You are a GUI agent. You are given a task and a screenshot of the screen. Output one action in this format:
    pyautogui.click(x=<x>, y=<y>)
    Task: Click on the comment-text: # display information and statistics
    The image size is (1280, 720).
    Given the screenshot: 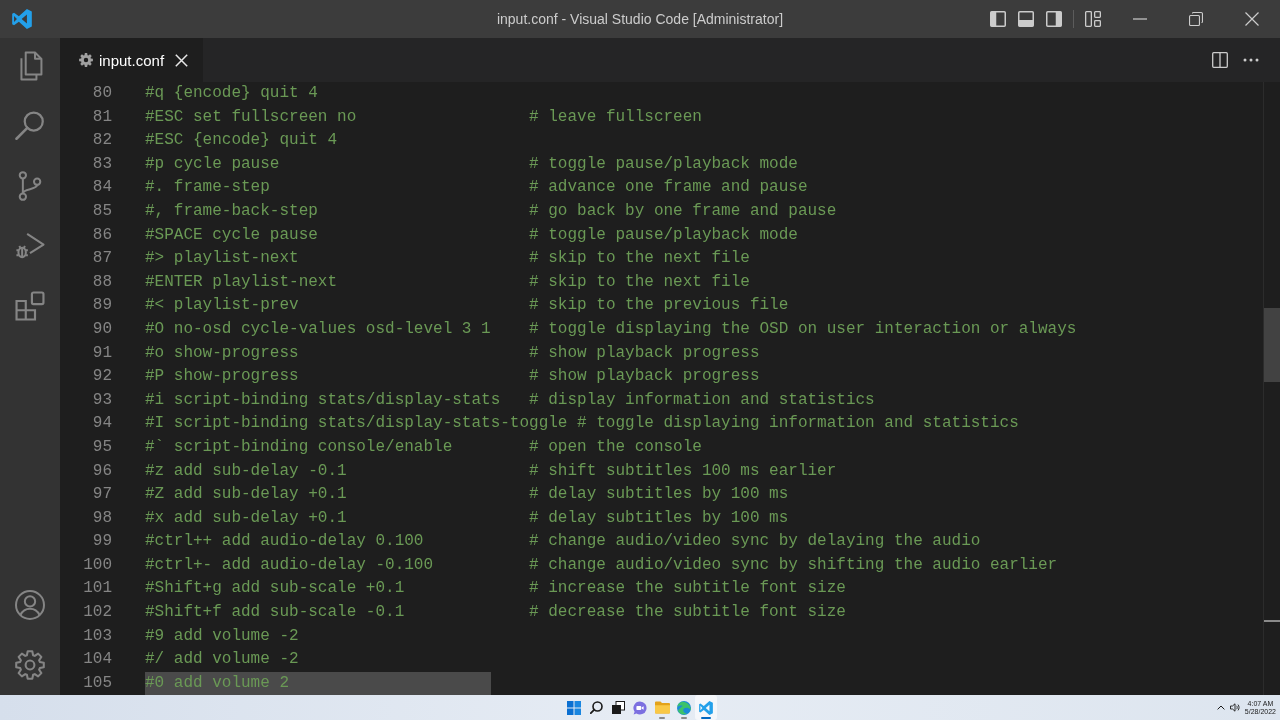 What is the action you would take?
    pyautogui.click(x=702, y=400)
    